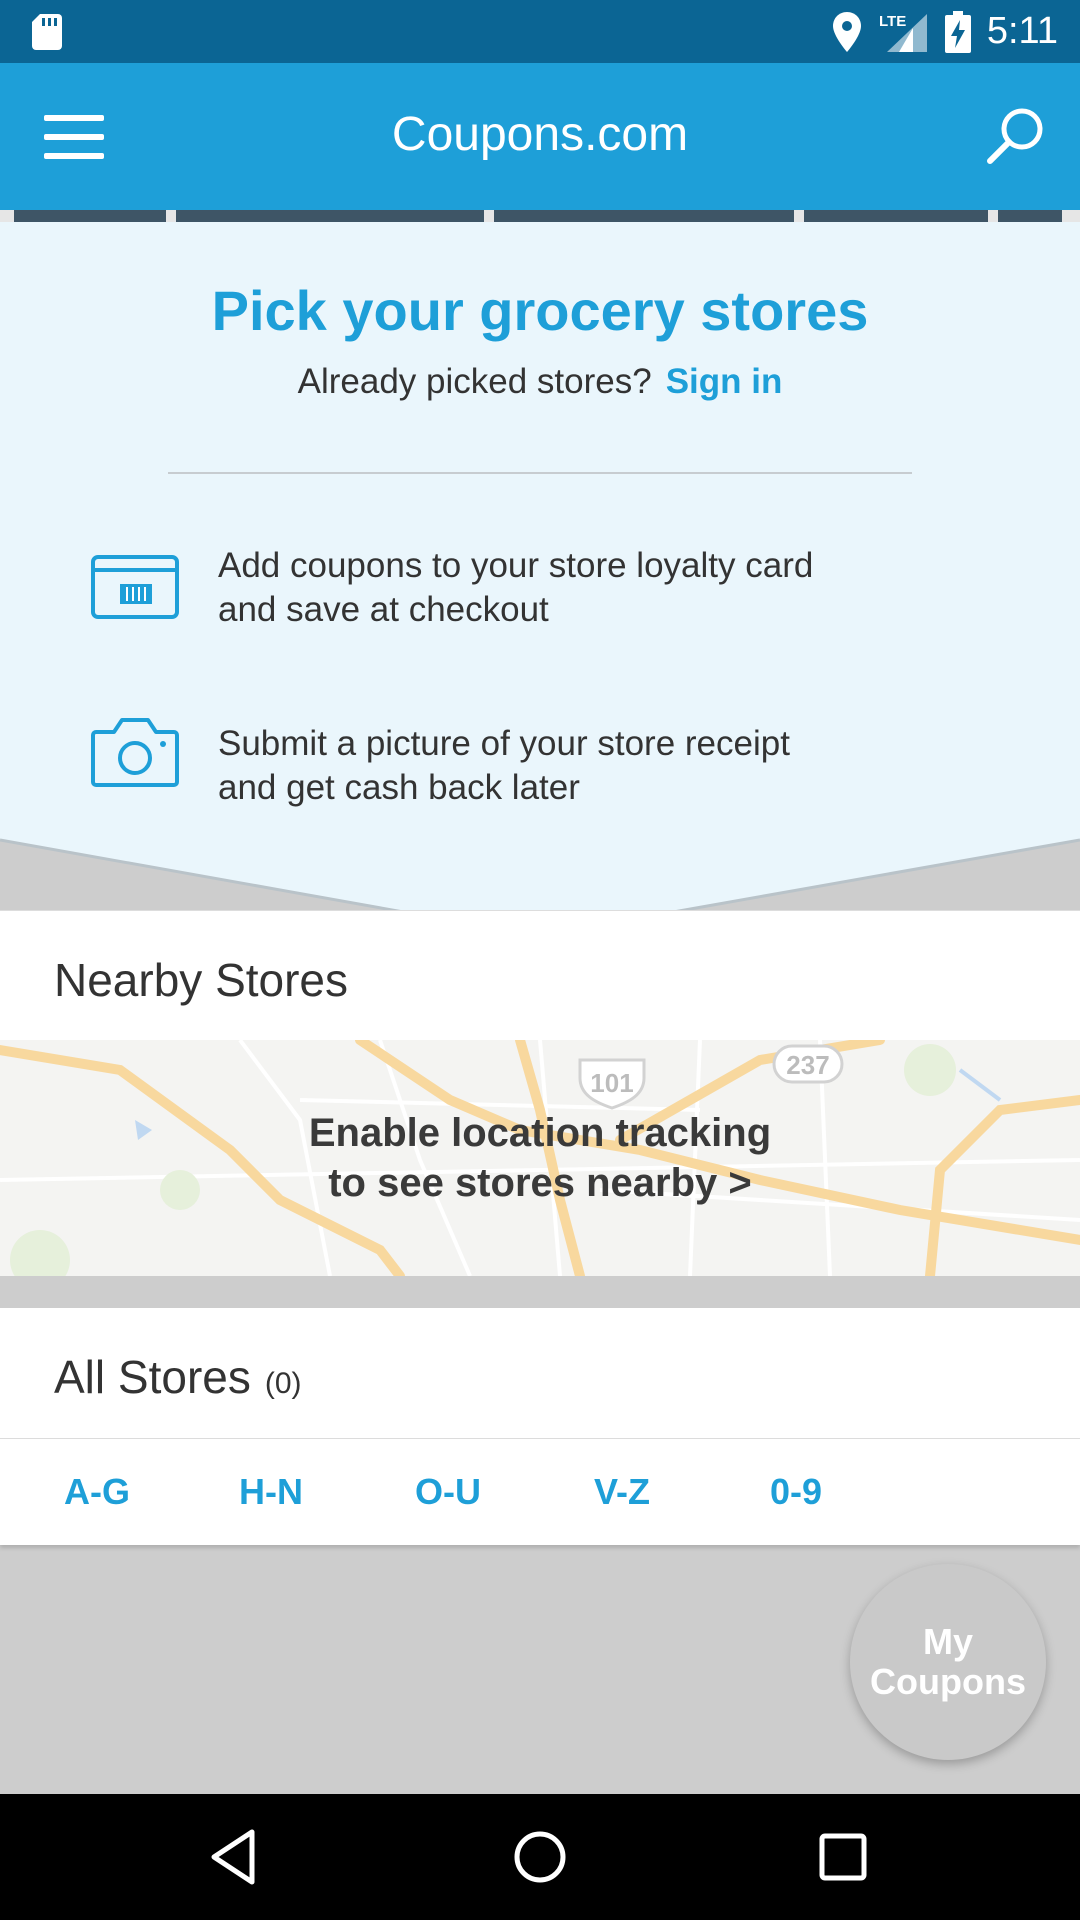 This screenshot has height=1920, width=1080. I want to click on nearby-stores-label: Nearby Stores, so click(201, 980).